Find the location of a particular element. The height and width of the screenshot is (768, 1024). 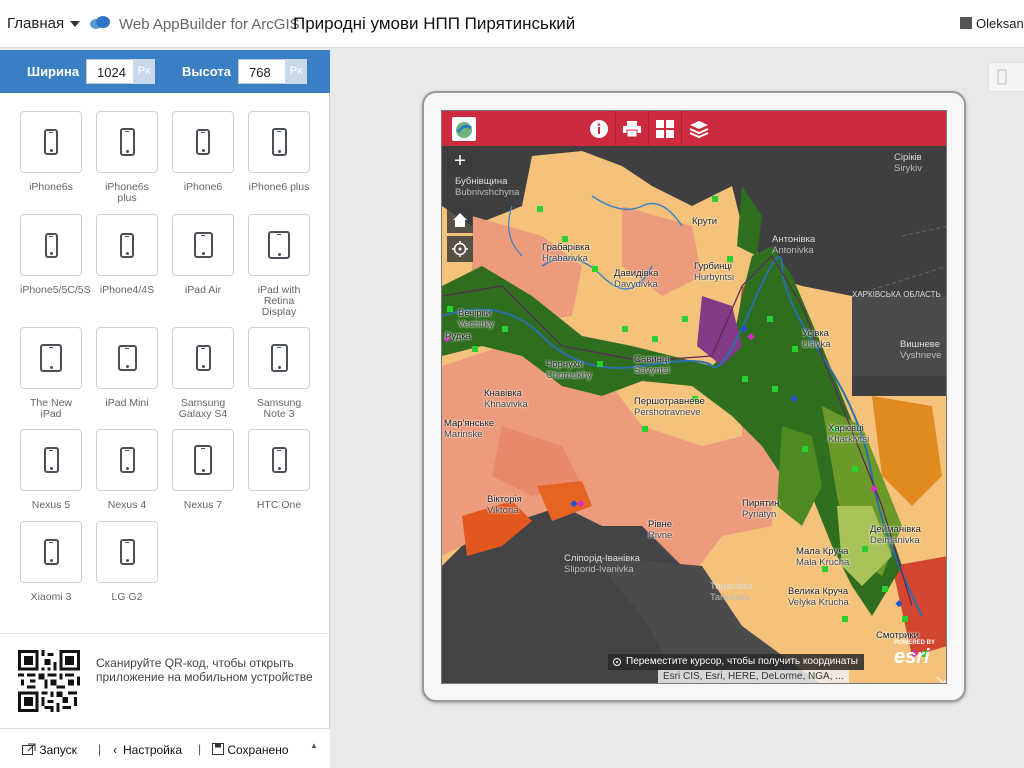

device-label: iPhone6s is located at coordinates (51, 187).